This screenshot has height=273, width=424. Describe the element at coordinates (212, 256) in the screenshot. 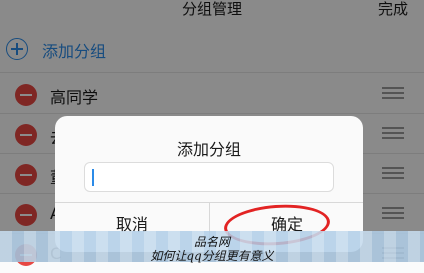

I see `watermark-caption: 如何让qq分组更有意义` at that location.